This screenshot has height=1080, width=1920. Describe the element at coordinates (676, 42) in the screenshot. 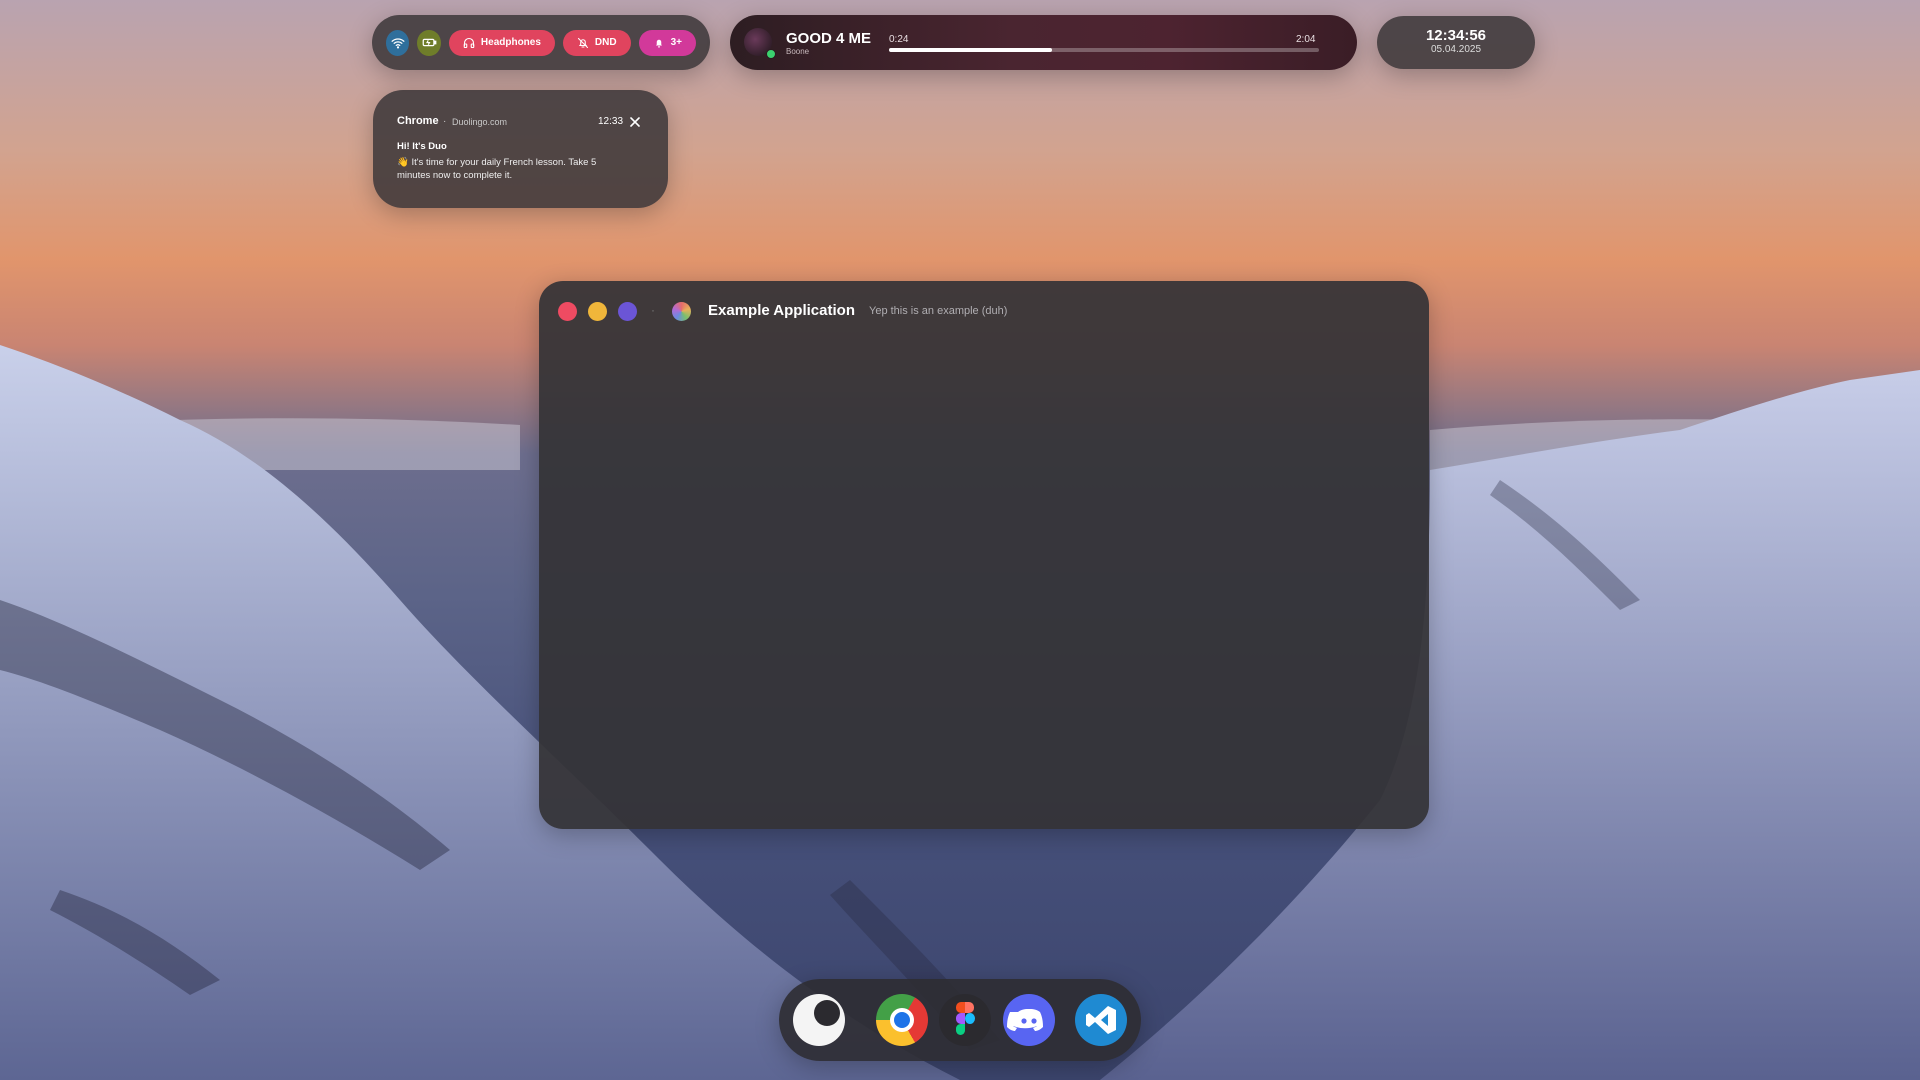

I see `notifications-count: 3+` at that location.